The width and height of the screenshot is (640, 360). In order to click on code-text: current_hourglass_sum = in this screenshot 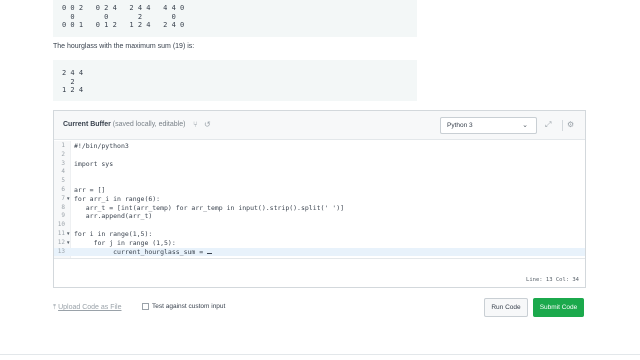, I will do `click(143, 252)`.